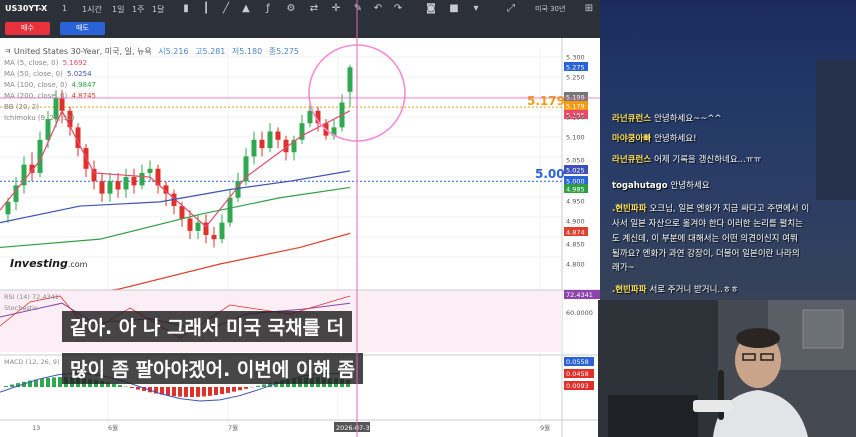  I want to click on chat-message: 마야쿵아빠 안녕하세요!, so click(654, 139).